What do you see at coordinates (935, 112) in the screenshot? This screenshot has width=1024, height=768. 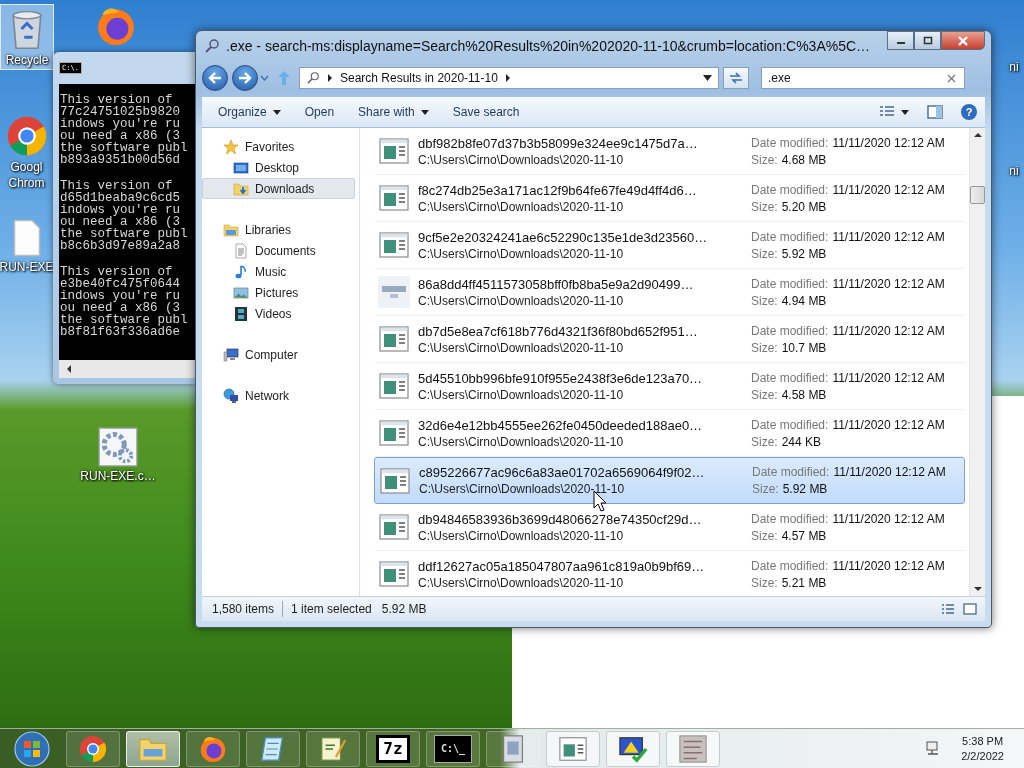 I see `preview-pane-icon` at bounding box center [935, 112].